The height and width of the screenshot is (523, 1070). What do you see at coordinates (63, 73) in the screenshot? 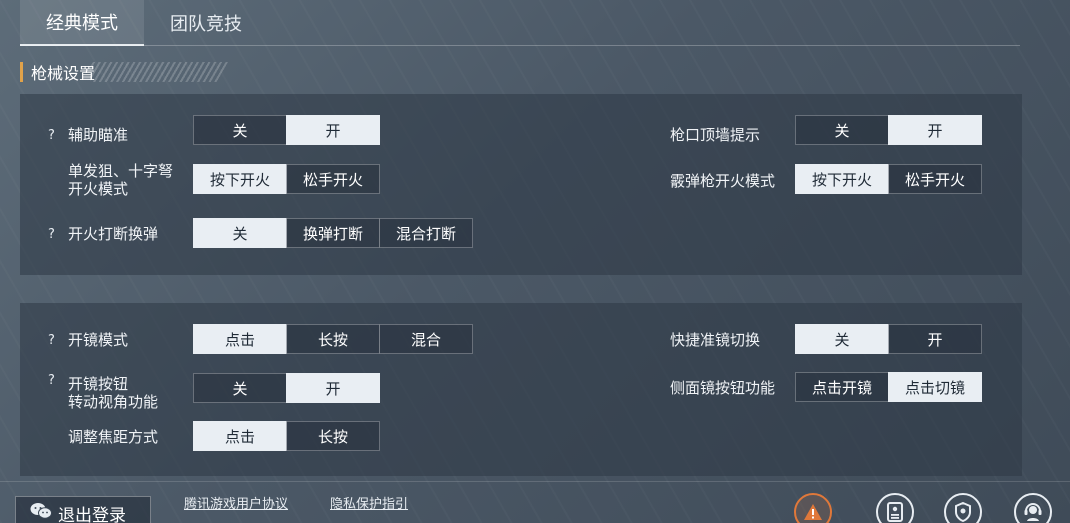
I see `section-title: 枪械设置` at bounding box center [63, 73].